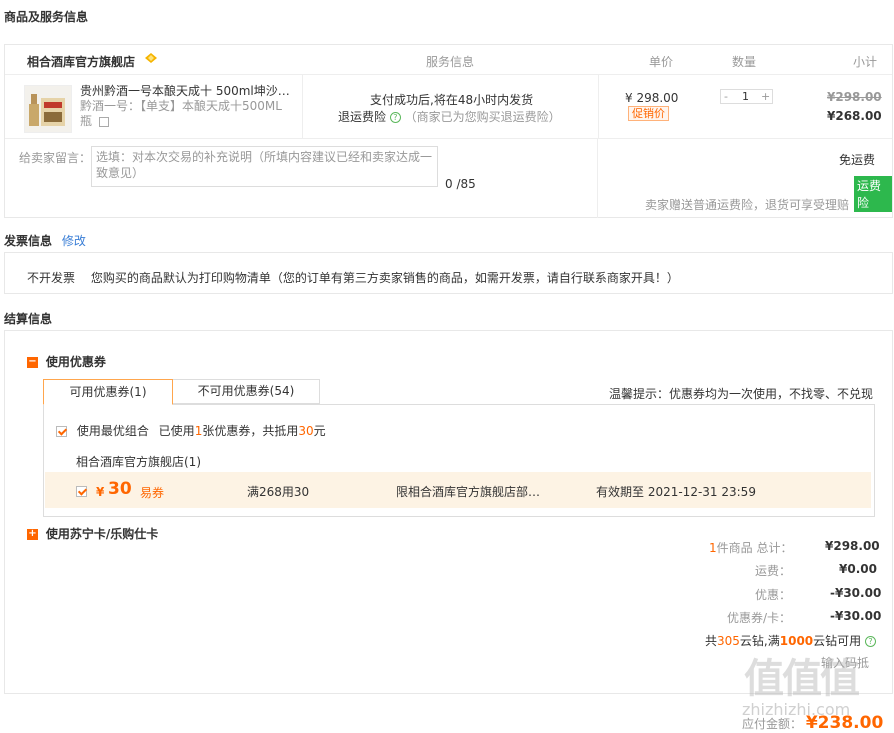 The image size is (894, 733). What do you see at coordinates (264, 166) in the screenshot?
I see `message-input: 选填：对本次交易的补充说明（所填内容建议已经和卖家达成一致意见）` at bounding box center [264, 166].